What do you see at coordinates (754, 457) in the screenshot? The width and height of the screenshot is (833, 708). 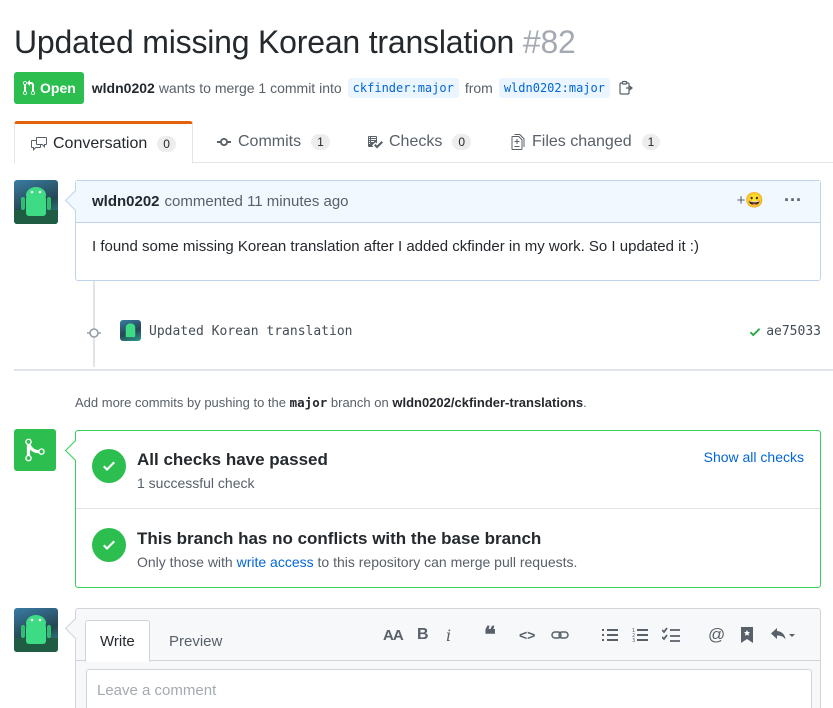 I see `show-all-checks-link: Show all checks` at bounding box center [754, 457].